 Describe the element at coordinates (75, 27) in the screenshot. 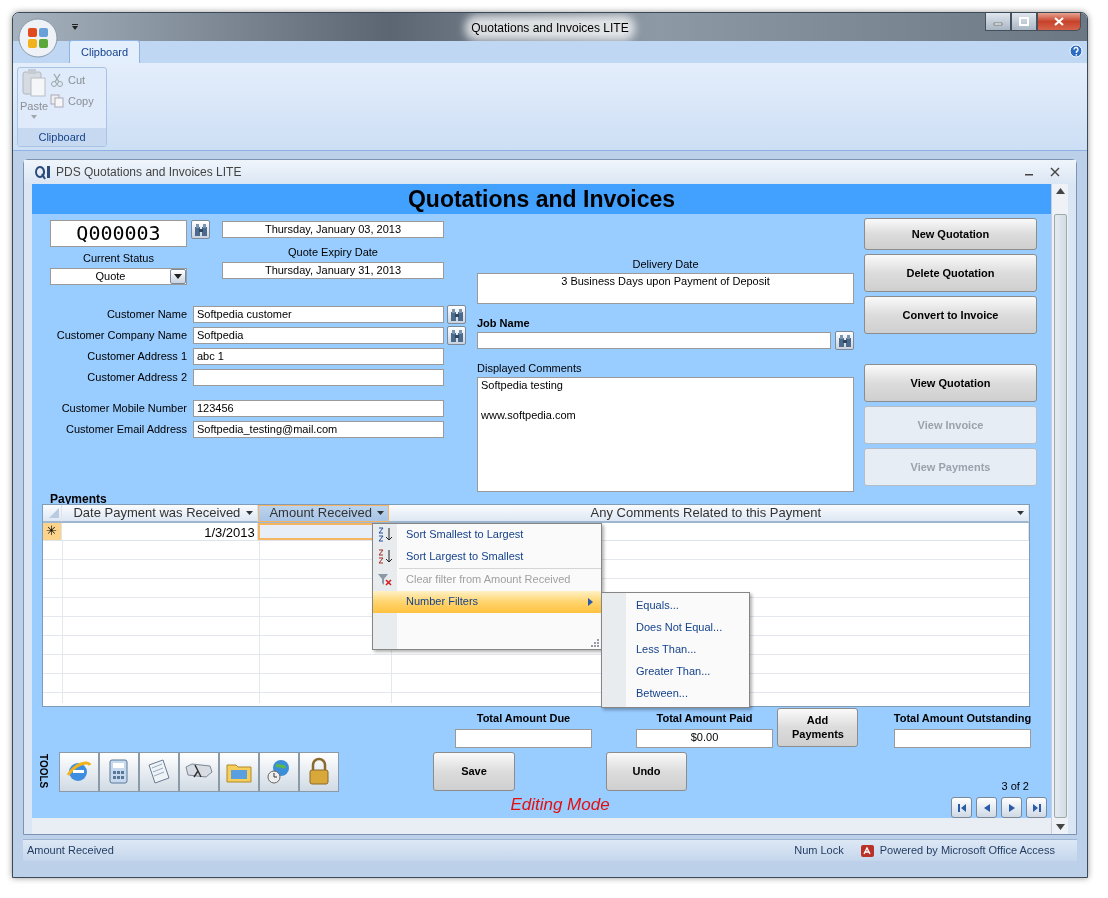

I see `dropdown-arrow-icon` at that location.